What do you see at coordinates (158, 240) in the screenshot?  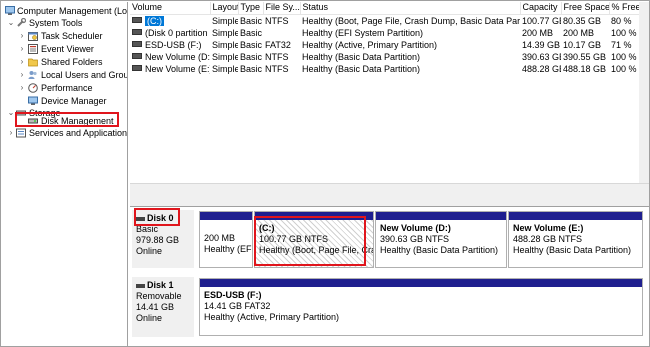 I see `disk-size: 979.88 GB` at bounding box center [158, 240].